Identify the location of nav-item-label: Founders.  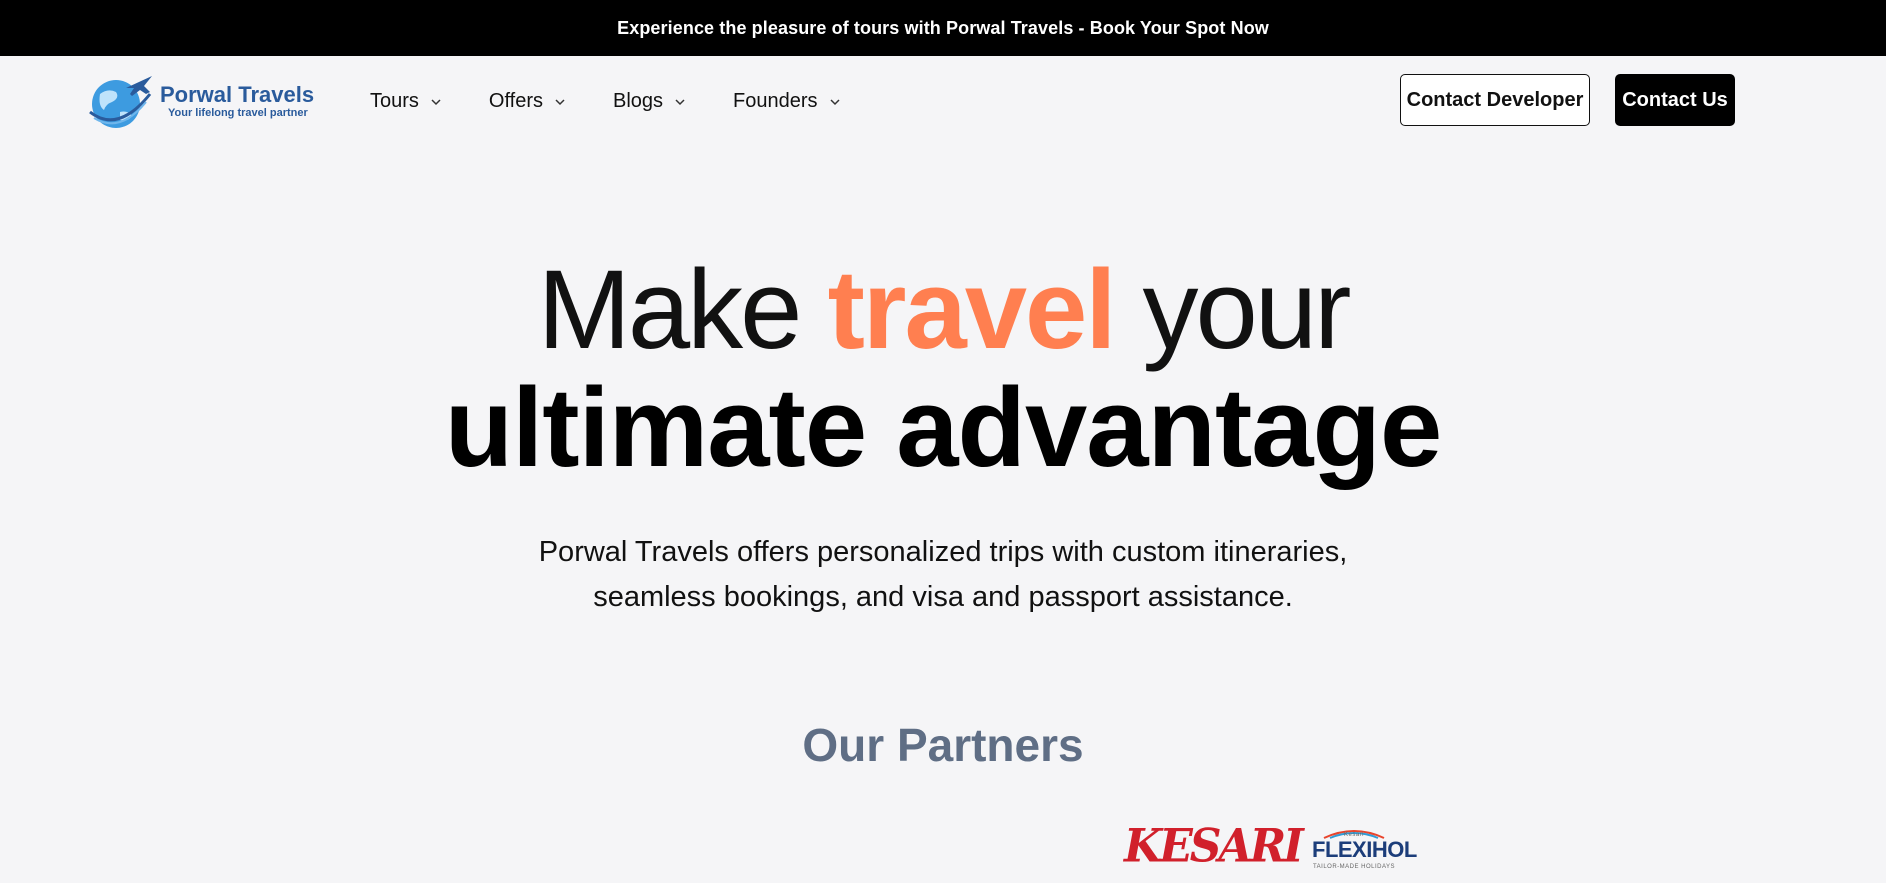
(775, 100).